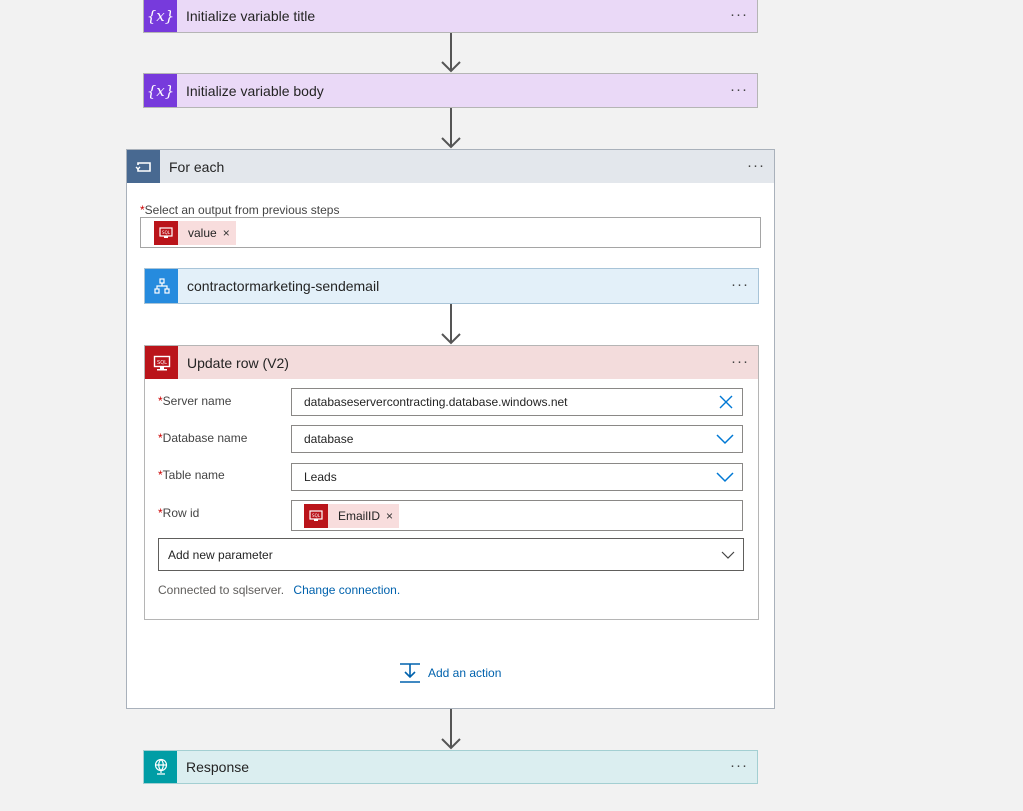 The height and width of the screenshot is (811, 1023). What do you see at coordinates (179, 513) in the screenshot?
I see `row-id-label: *Row id` at bounding box center [179, 513].